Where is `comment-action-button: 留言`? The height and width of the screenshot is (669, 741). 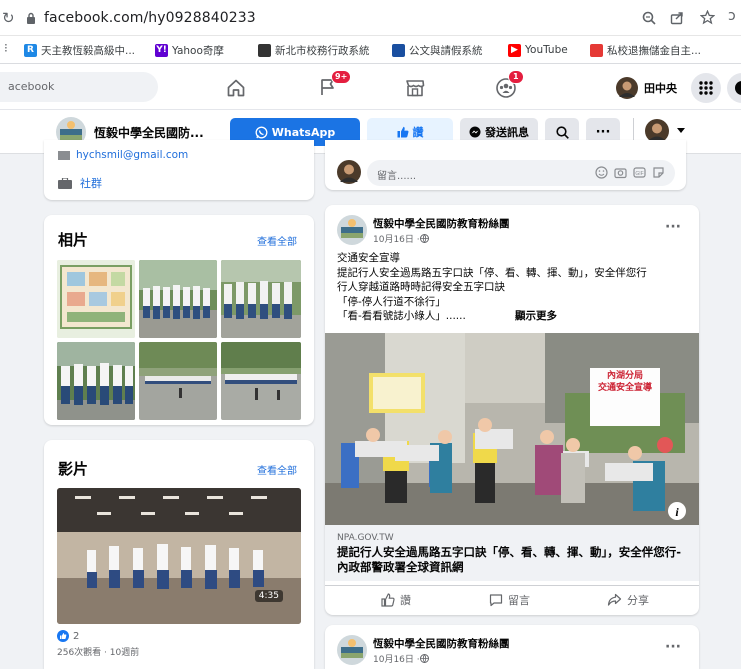 comment-action-button: 留言 is located at coordinates (509, 600).